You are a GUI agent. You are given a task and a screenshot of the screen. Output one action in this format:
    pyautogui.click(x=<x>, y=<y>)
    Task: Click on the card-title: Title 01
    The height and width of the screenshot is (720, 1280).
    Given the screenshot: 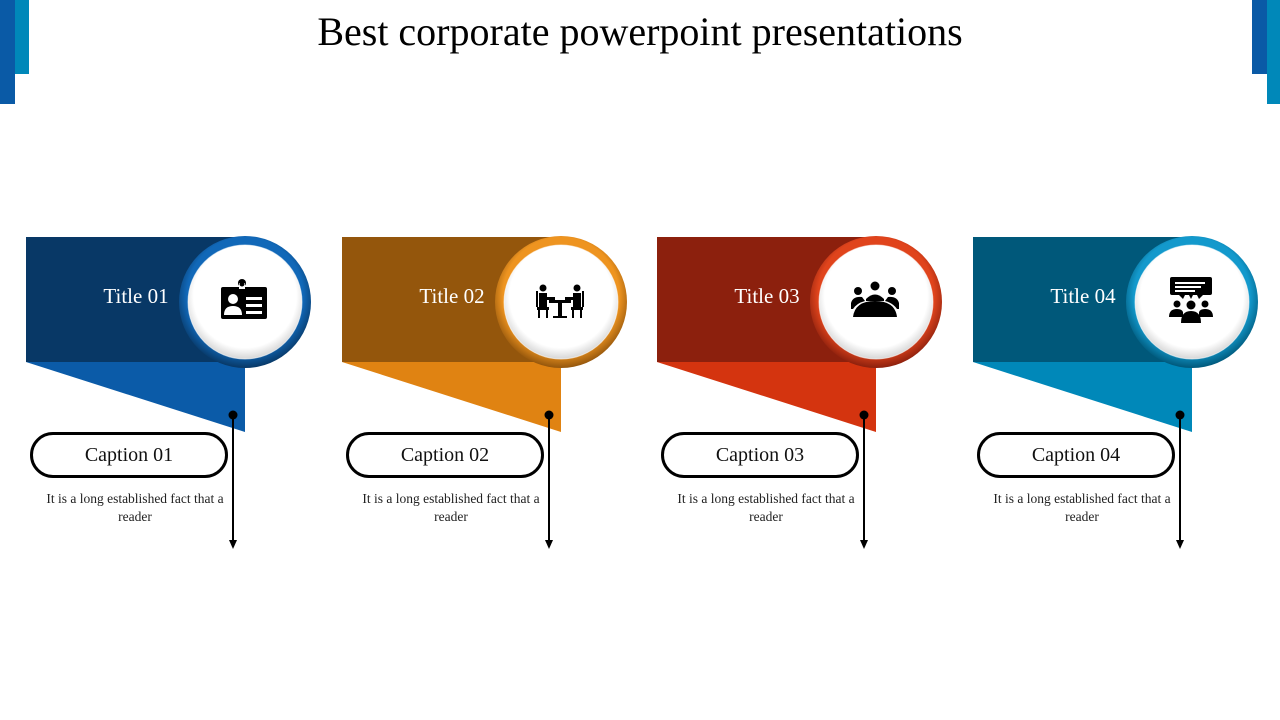 What is the action you would take?
    pyautogui.click(x=136, y=296)
    